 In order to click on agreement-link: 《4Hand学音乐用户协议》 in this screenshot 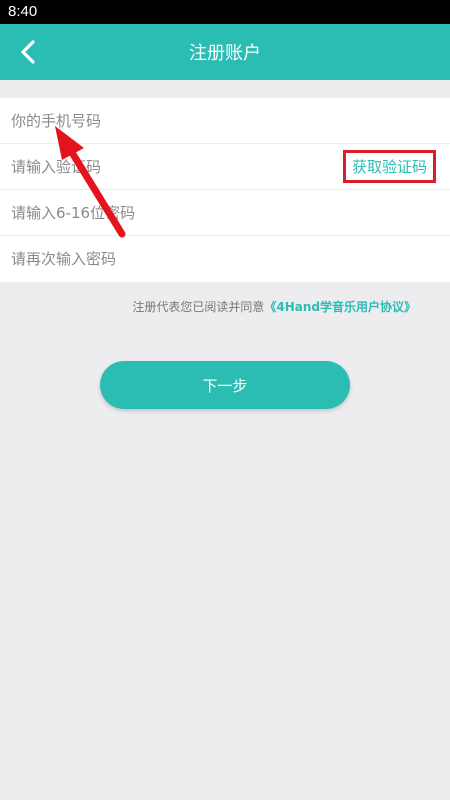, I will do `click(340, 307)`.